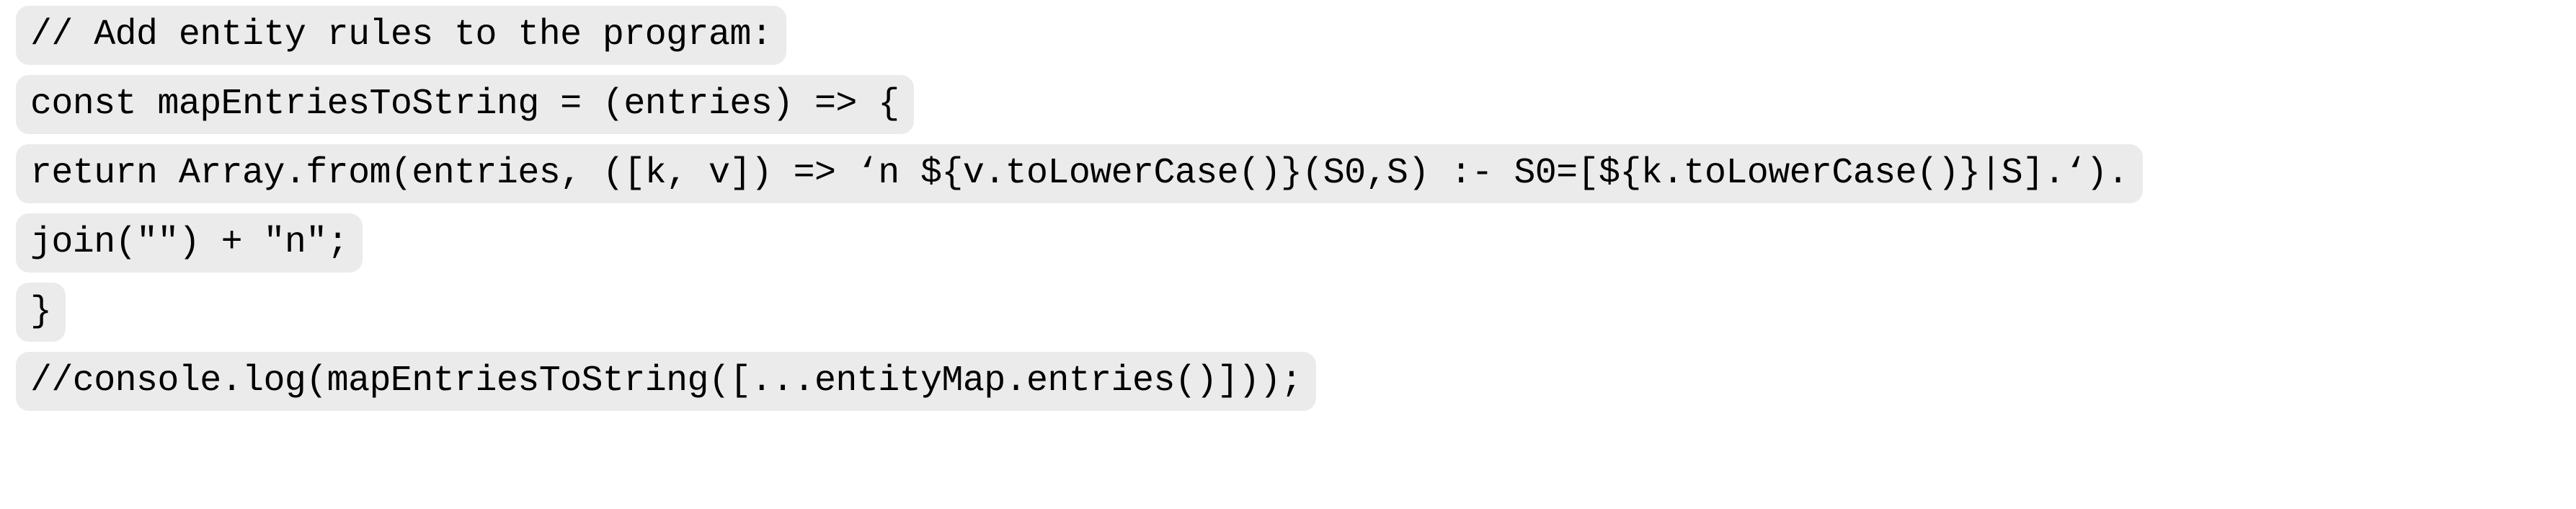  What do you see at coordinates (41, 312) in the screenshot?
I see `code-line-5: }` at bounding box center [41, 312].